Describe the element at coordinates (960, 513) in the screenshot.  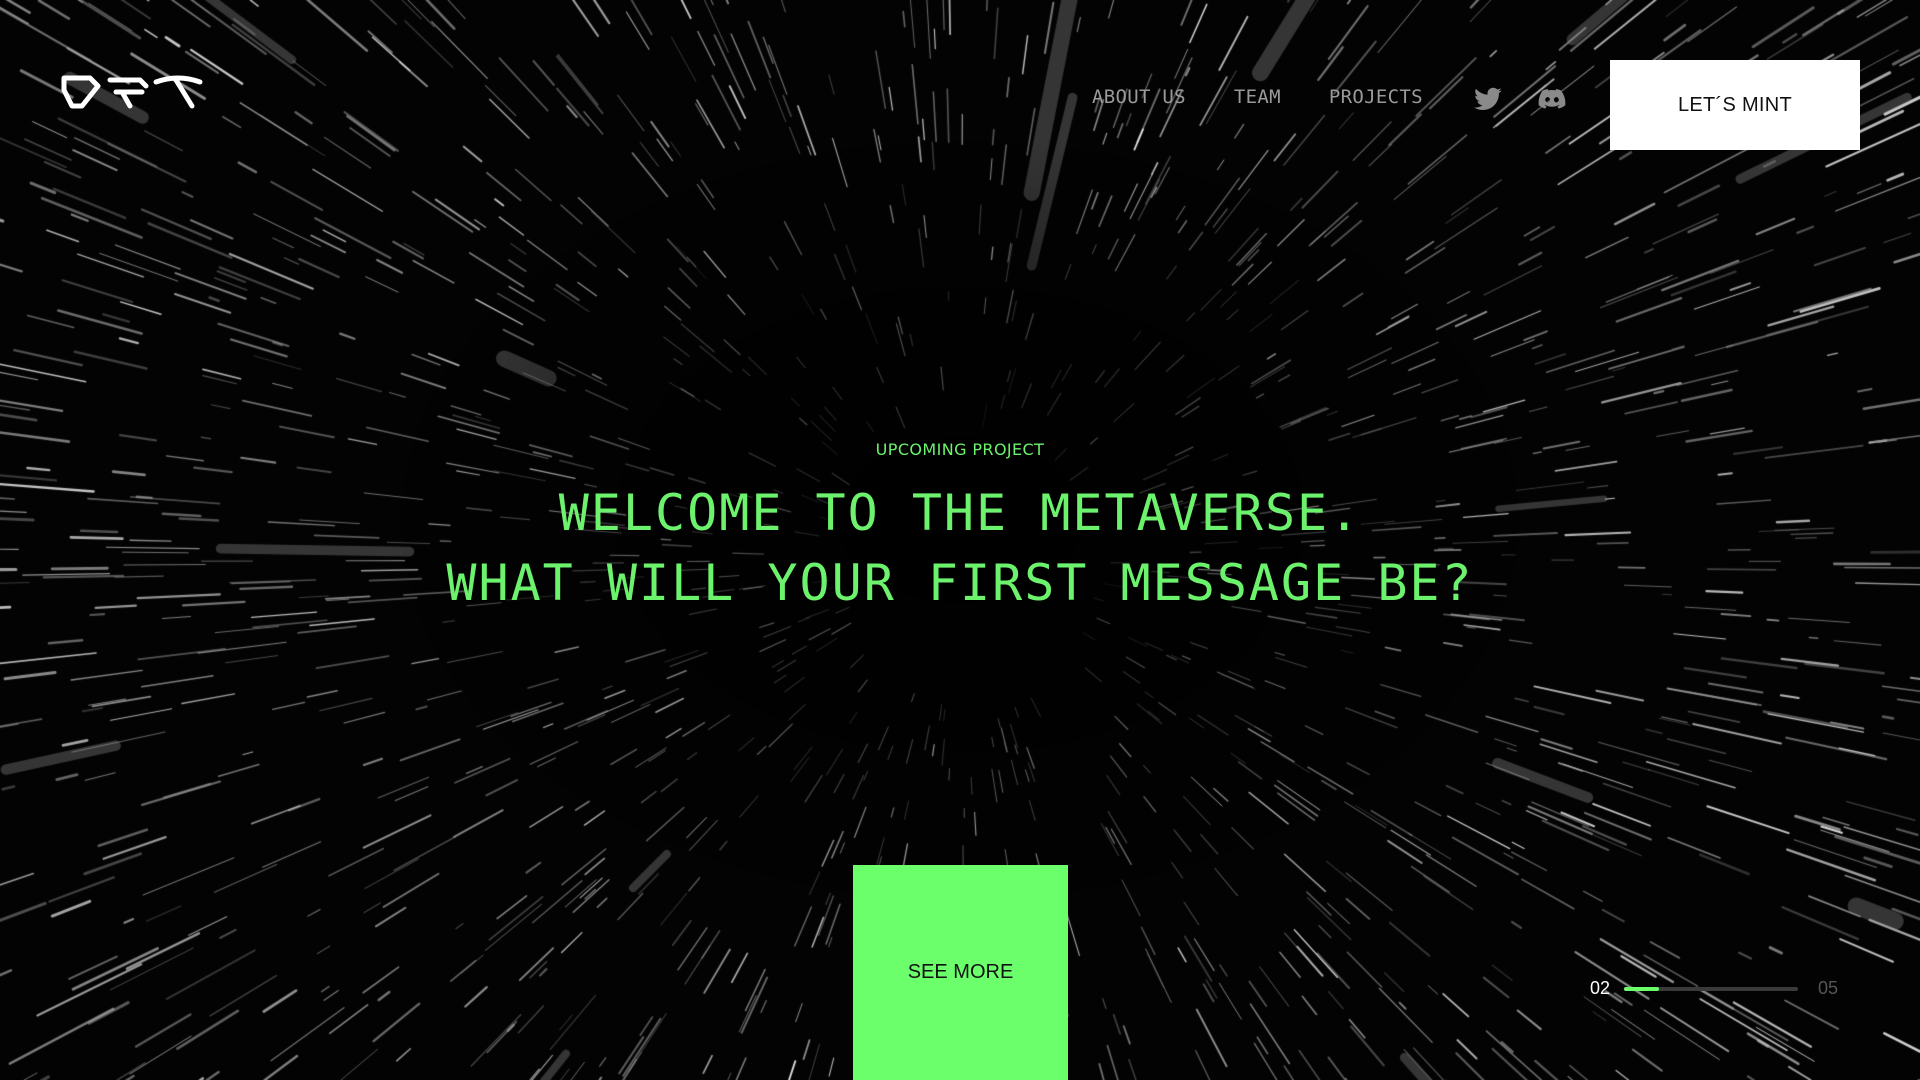
I see `hero-headline-line-1: WELCOME TO THE METAVERSE.` at that location.